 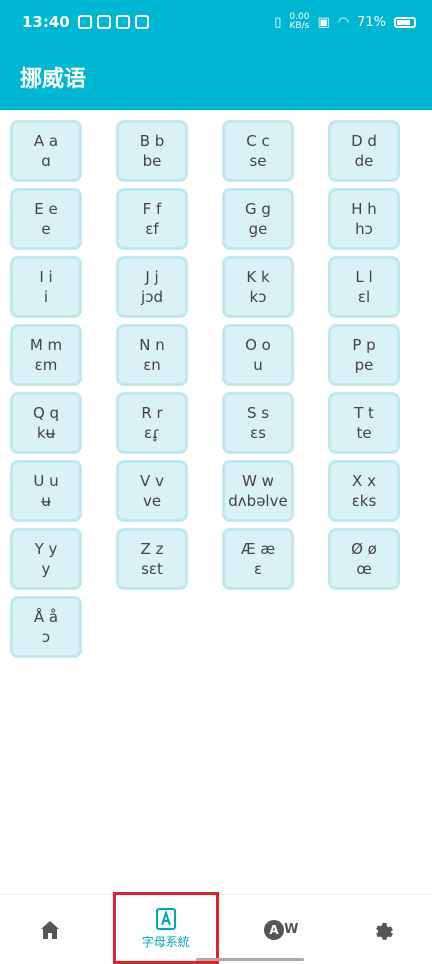 I want to click on letter-card: Å å ɔ, so click(x=46, y=627).